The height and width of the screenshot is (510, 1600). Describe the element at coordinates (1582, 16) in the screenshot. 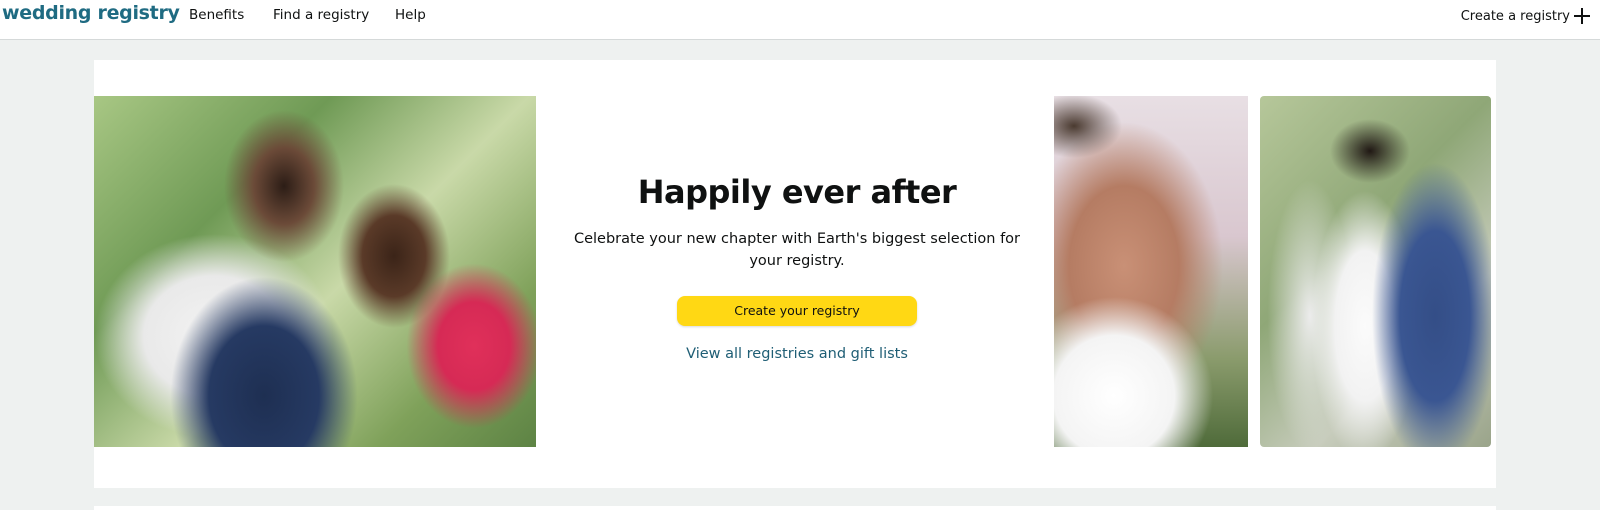

I see `plus-icon` at that location.